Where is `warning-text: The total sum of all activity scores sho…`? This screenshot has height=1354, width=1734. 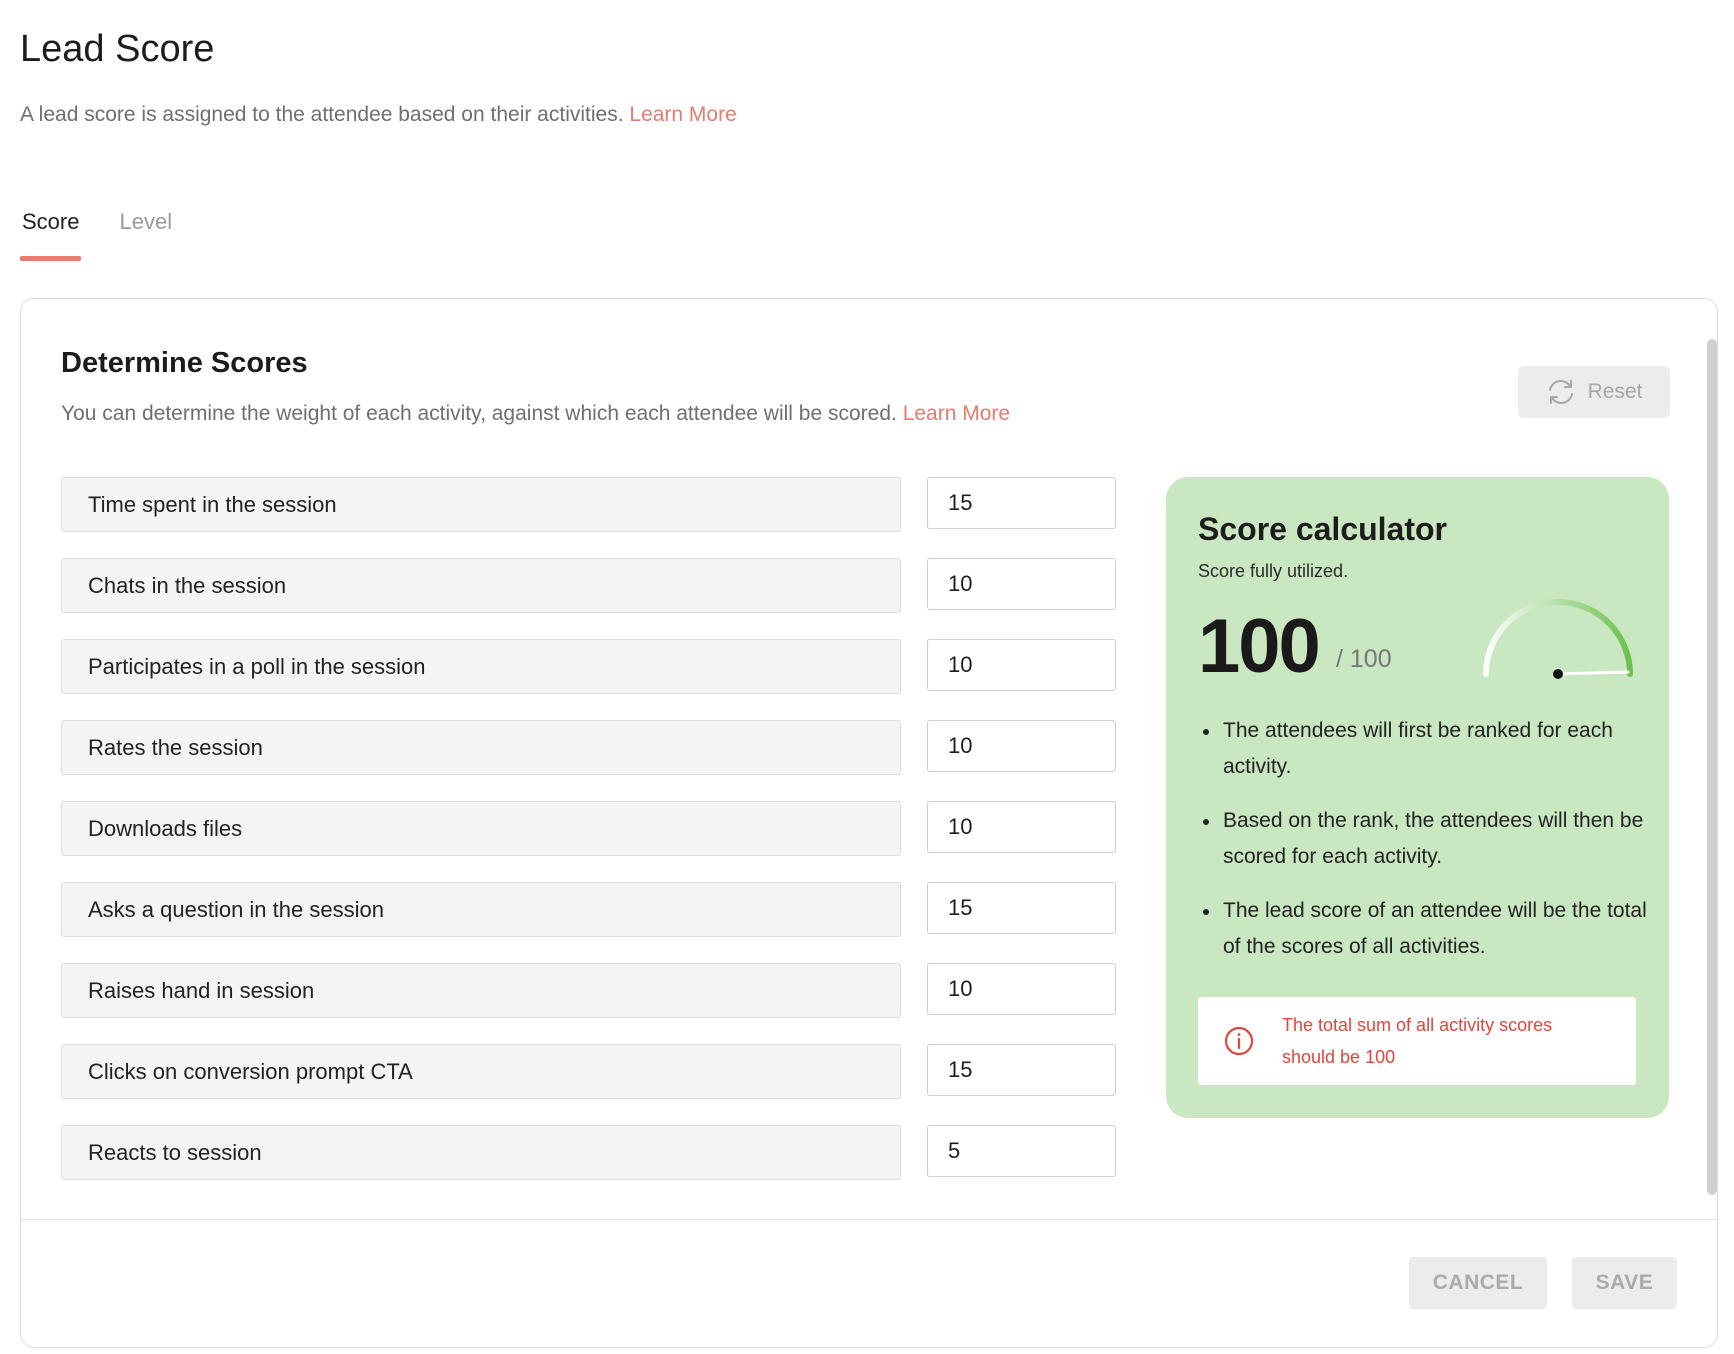
warning-text: The total sum of all activity scores sho… is located at coordinates (1417, 1041).